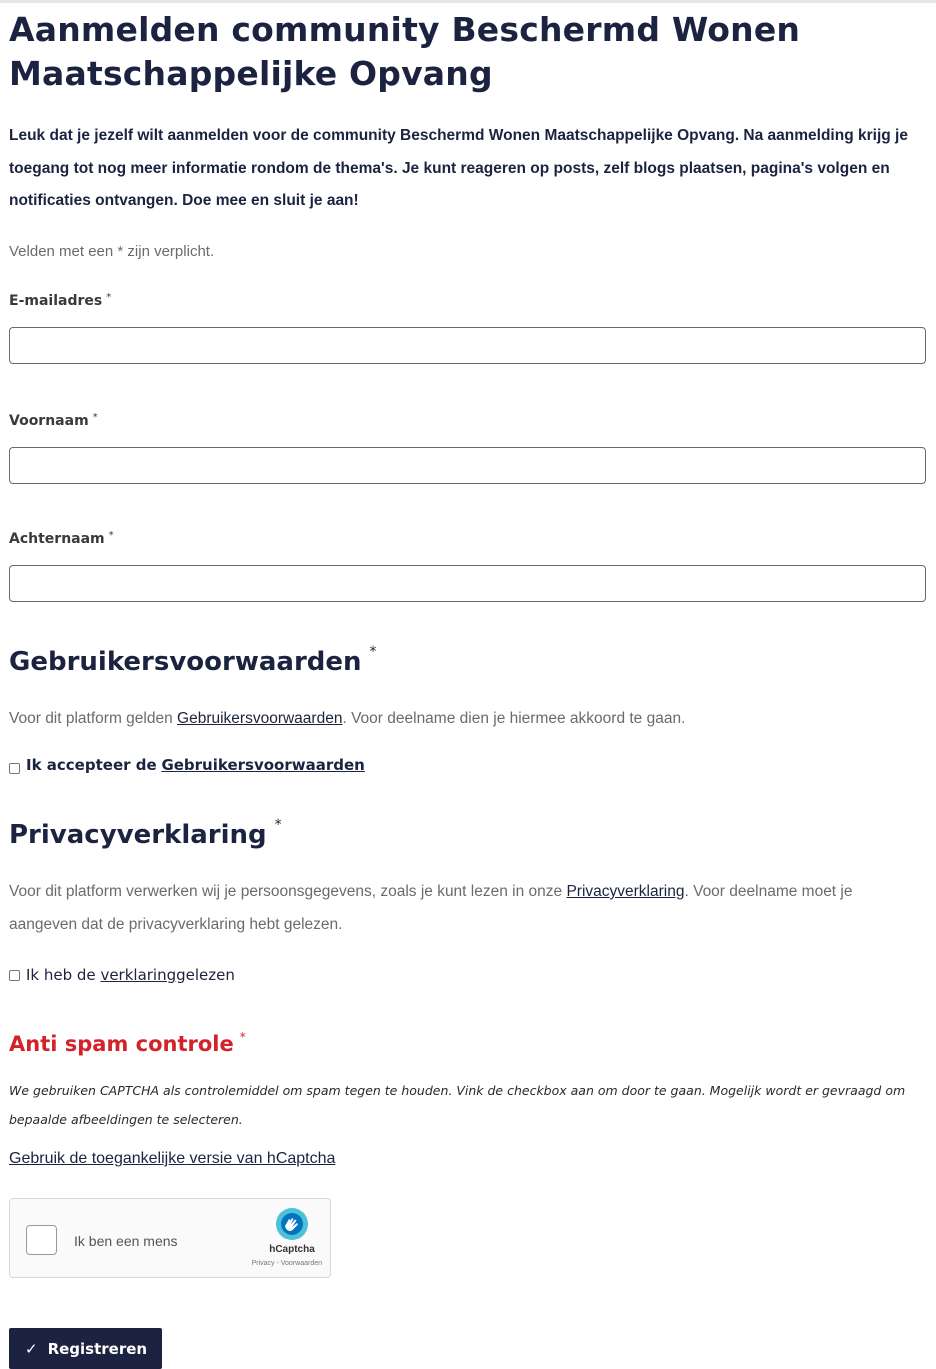  What do you see at coordinates (41, 1240) in the screenshot?
I see `captcha-checkbox` at bounding box center [41, 1240].